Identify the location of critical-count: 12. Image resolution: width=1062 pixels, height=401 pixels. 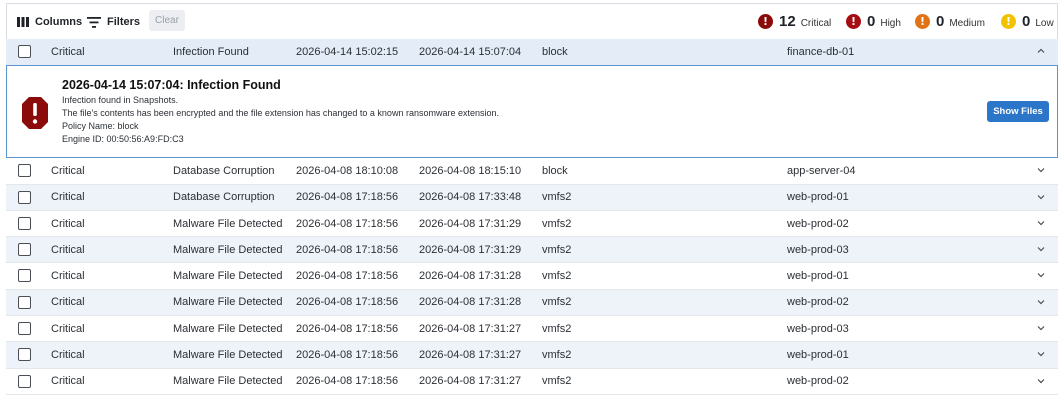
(787, 21).